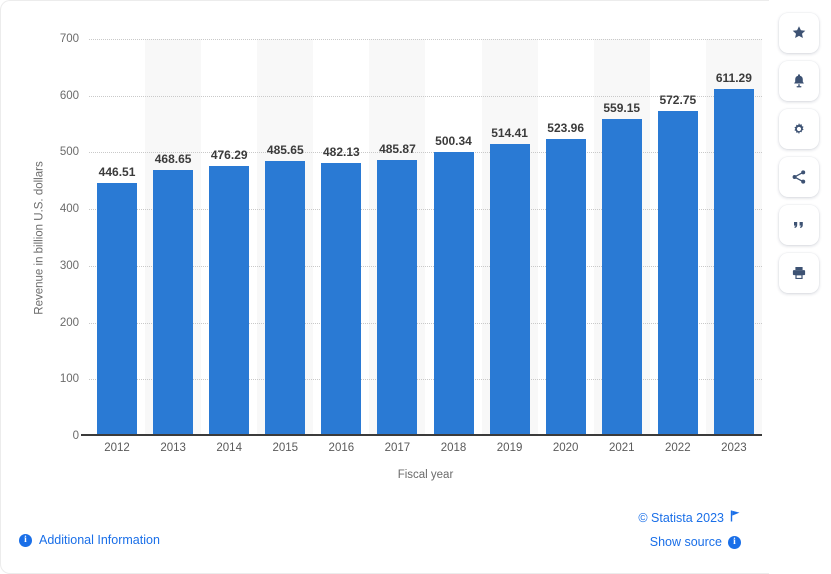  I want to click on share-icon, so click(799, 177).